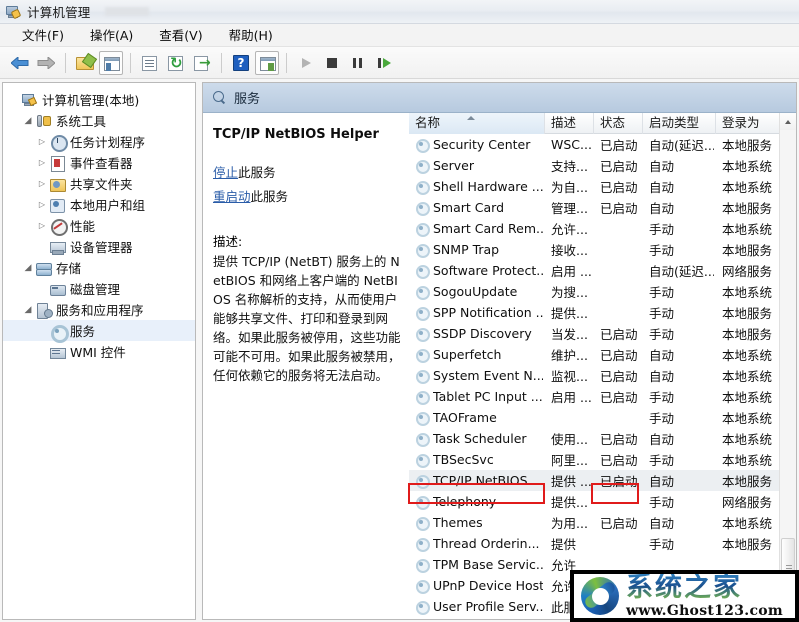 The height and width of the screenshot is (622, 799). I want to click on table-row: Telephony 提供... 手动 网络服务, so click(602, 501).